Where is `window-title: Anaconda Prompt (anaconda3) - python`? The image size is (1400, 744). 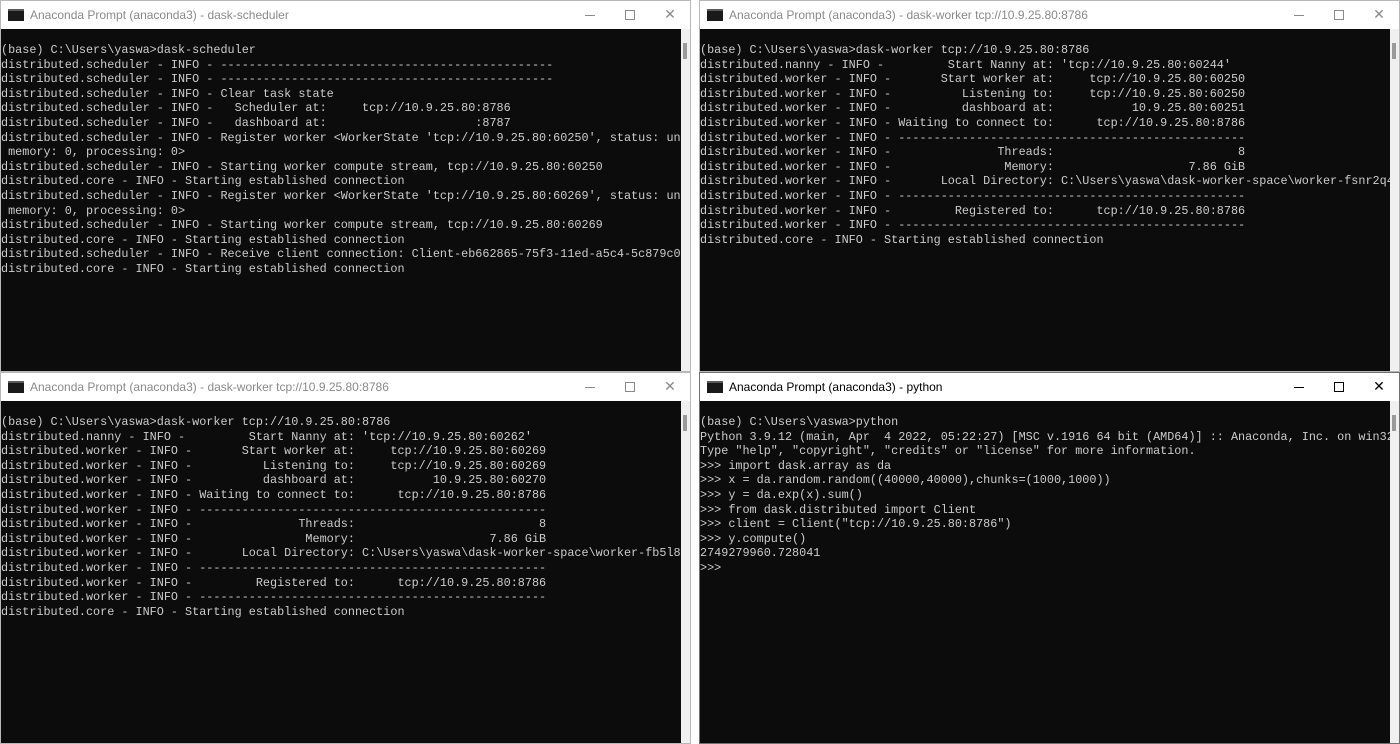
window-title: Anaconda Prompt (anaconda3) - python is located at coordinates (836, 387).